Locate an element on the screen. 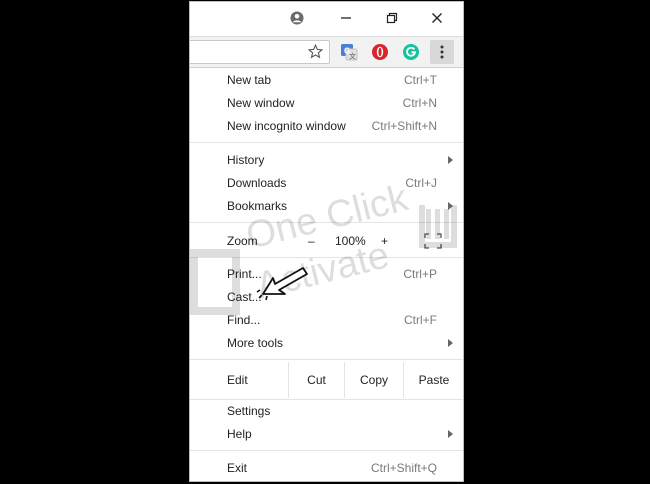  shortcut-label: Ctrl+T is located at coordinates (420, 80).